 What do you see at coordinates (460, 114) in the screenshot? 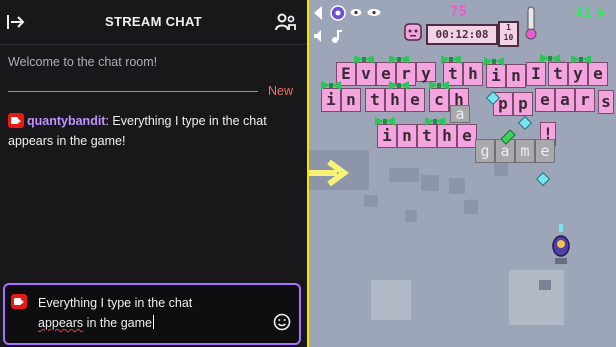
I see `letter-tile-gray: a` at bounding box center [460, 114].